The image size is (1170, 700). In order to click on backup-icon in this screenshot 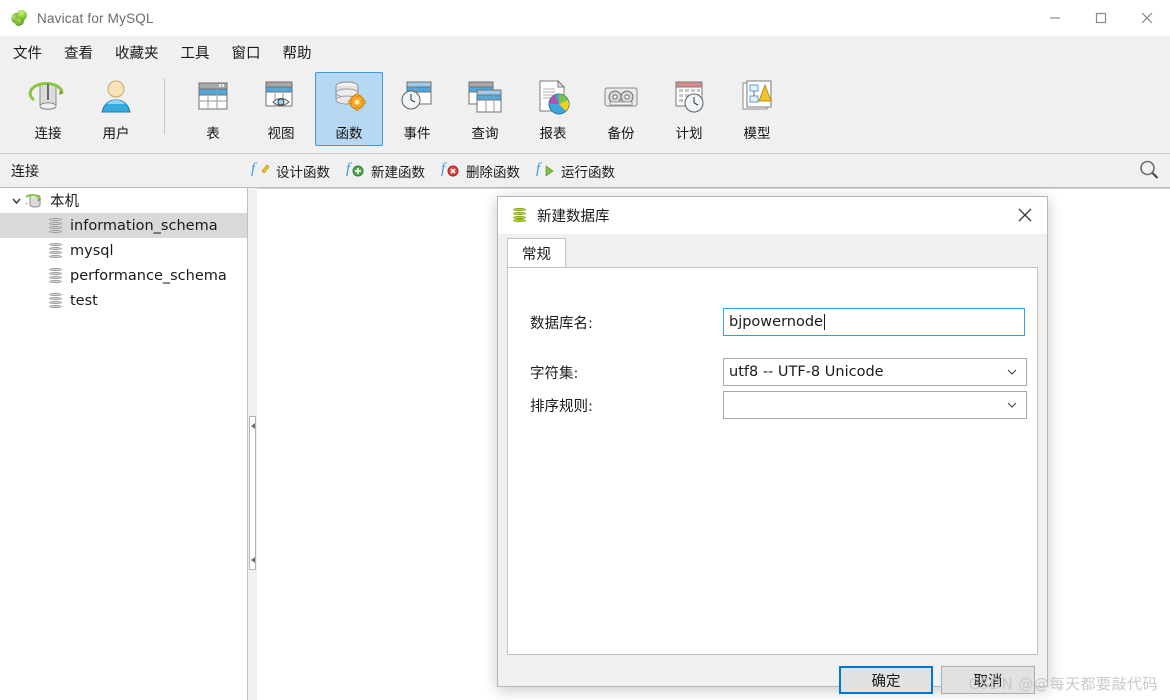, I will do `click(621, 97)`.